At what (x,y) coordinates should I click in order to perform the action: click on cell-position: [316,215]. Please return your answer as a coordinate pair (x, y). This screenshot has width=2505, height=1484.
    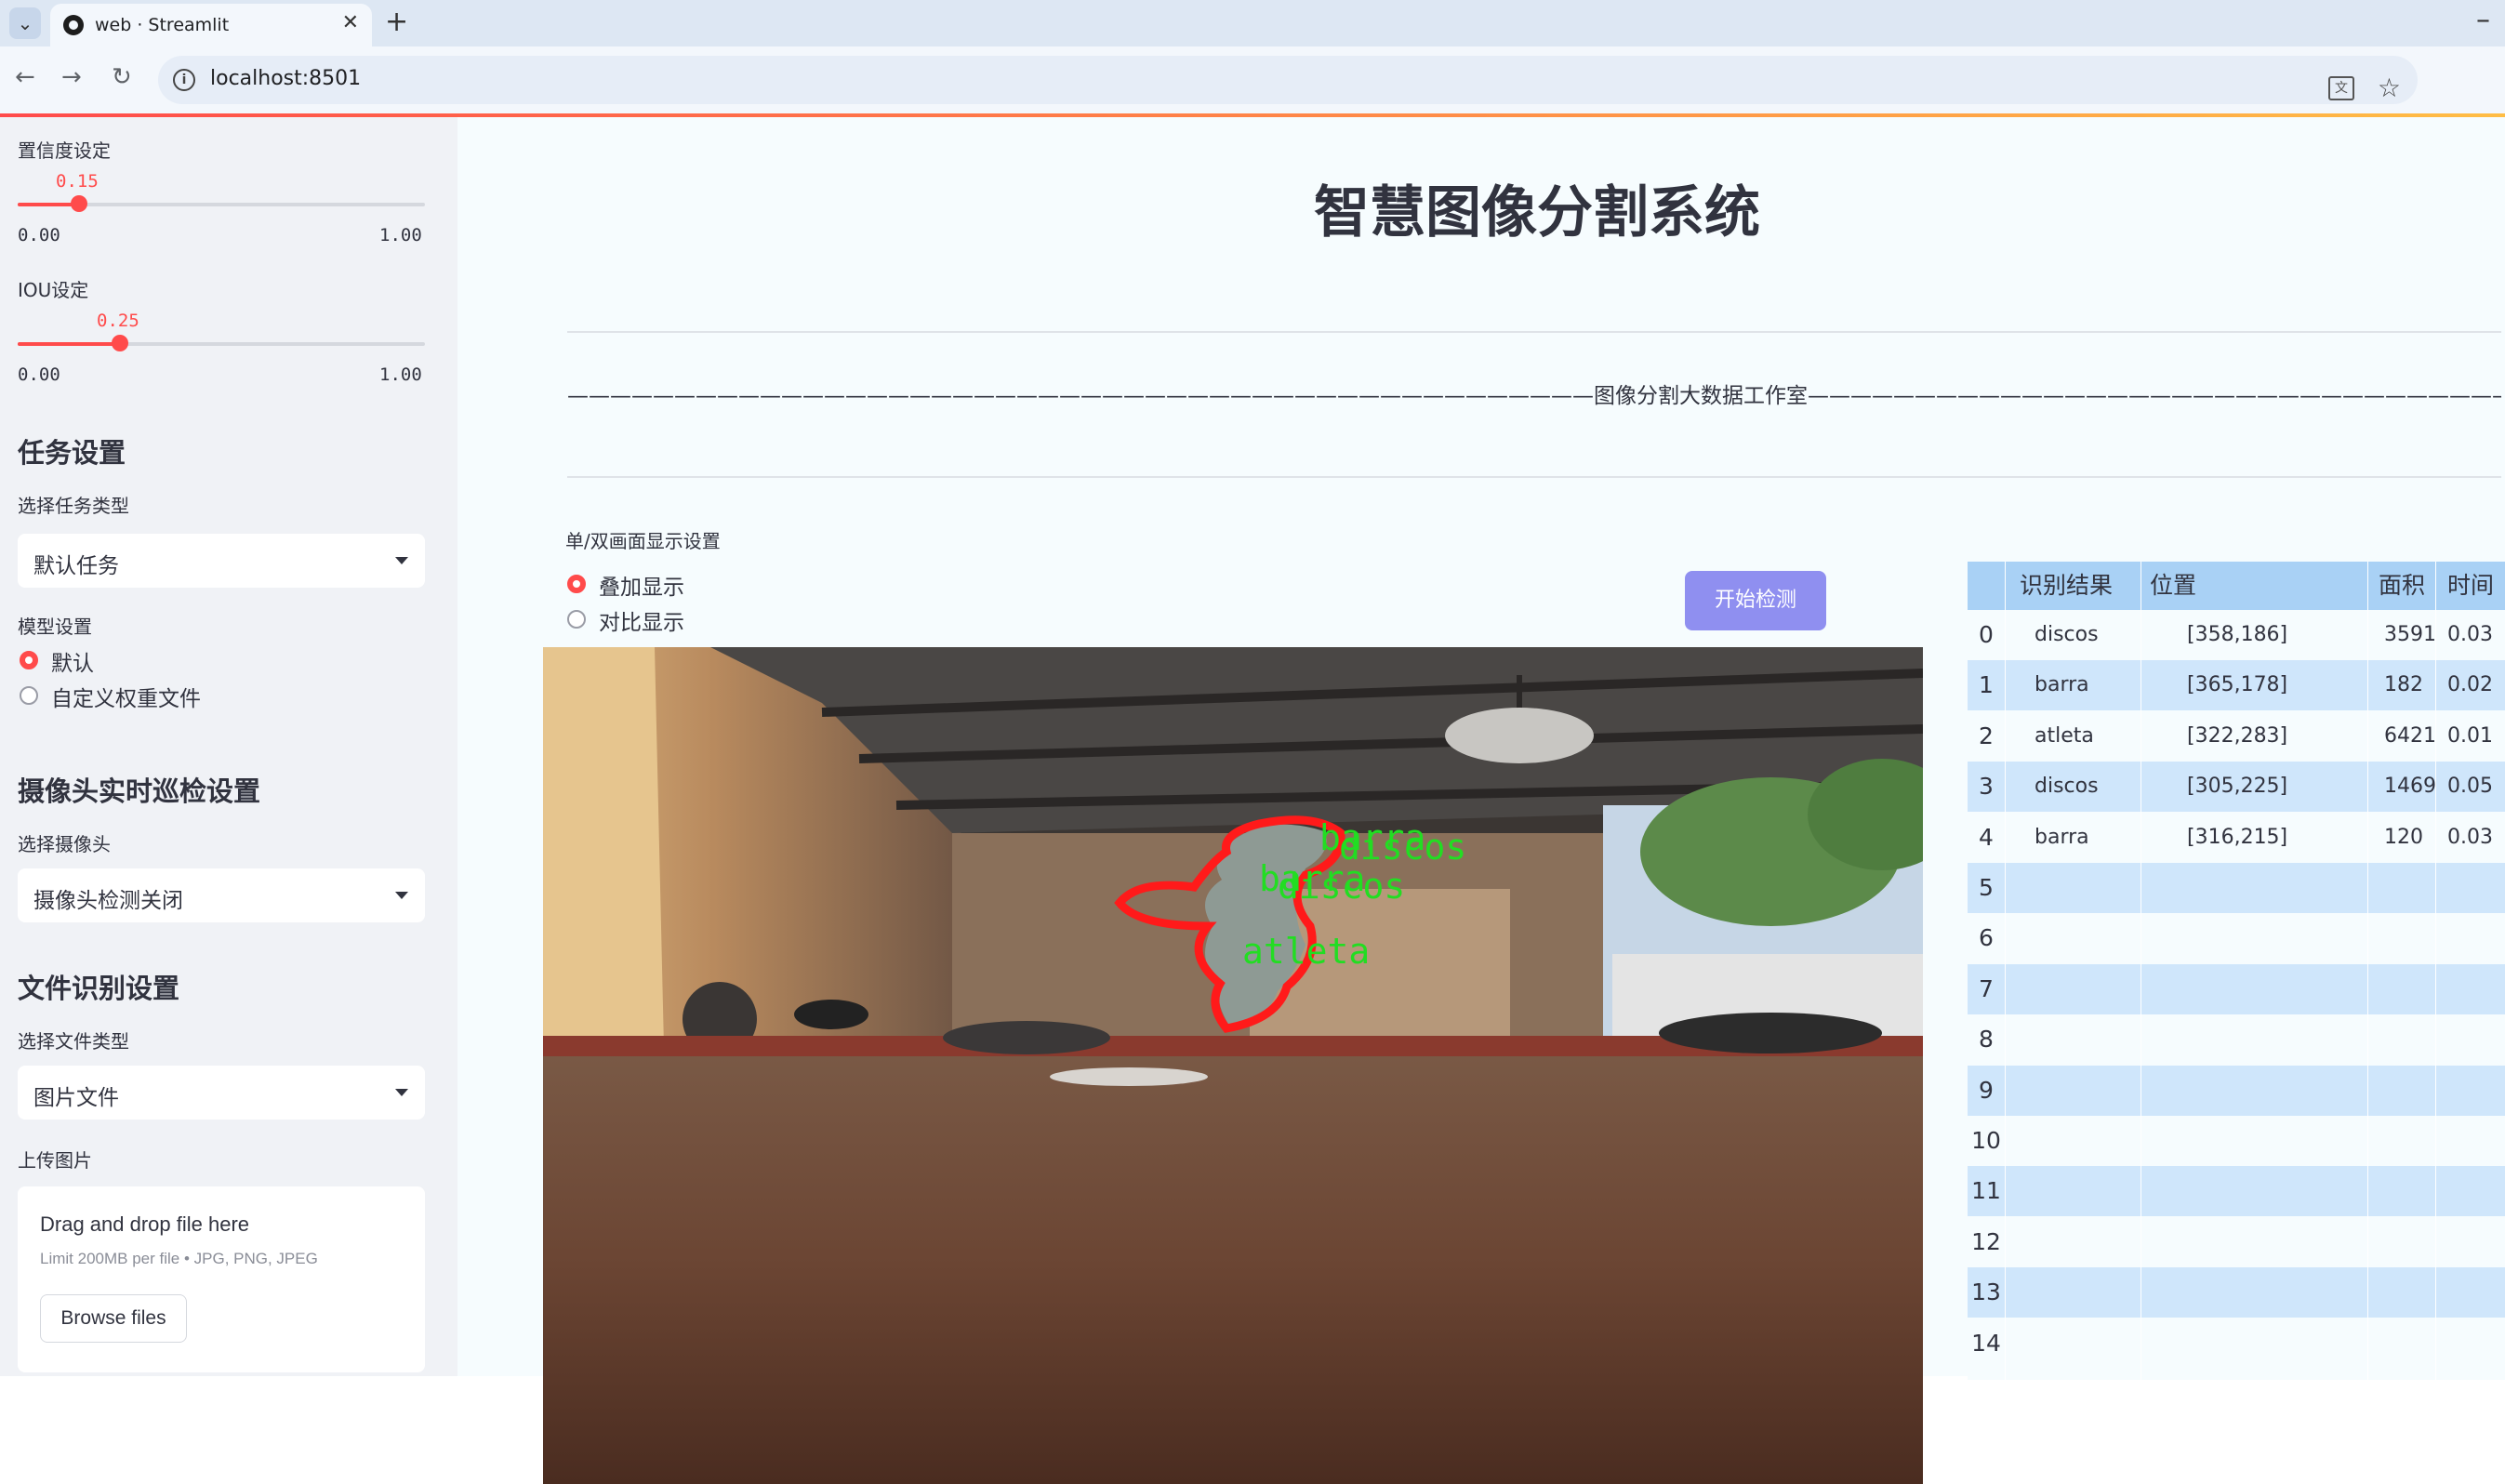
    Looking at the image, I should click on (2237, 837).